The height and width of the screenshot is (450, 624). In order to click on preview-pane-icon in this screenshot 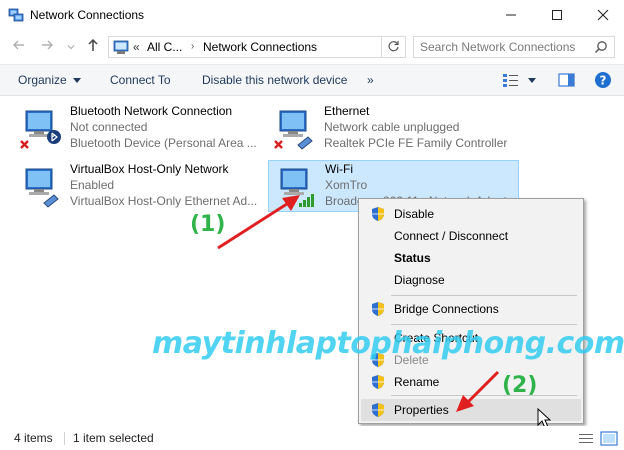, I will do `click(567, 80)`.